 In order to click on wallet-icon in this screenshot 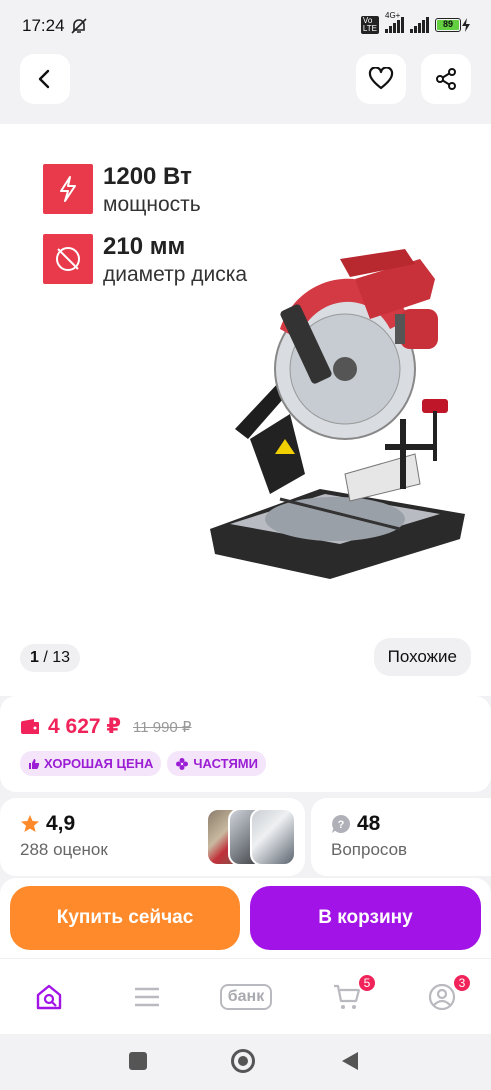, I will do `click(30, 726)`.